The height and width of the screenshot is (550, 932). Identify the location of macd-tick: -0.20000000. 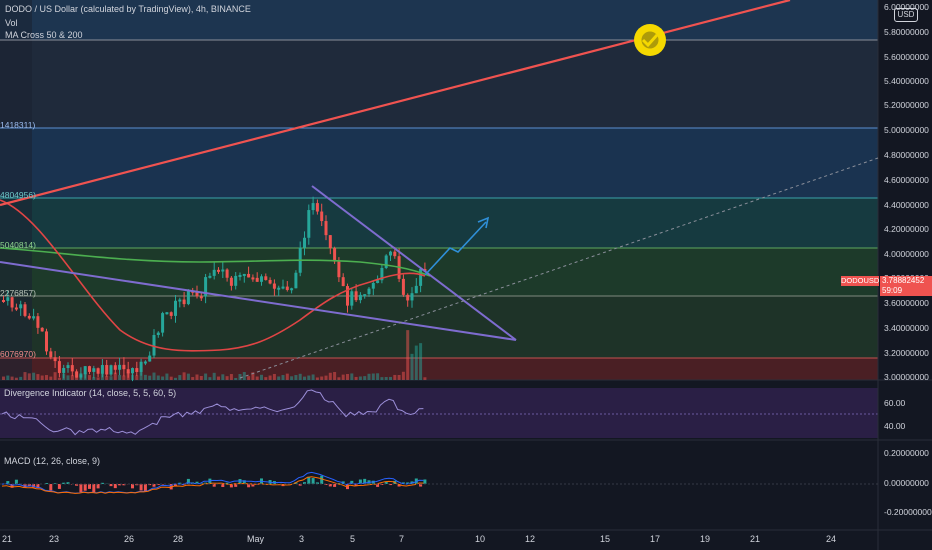
(908, 512).